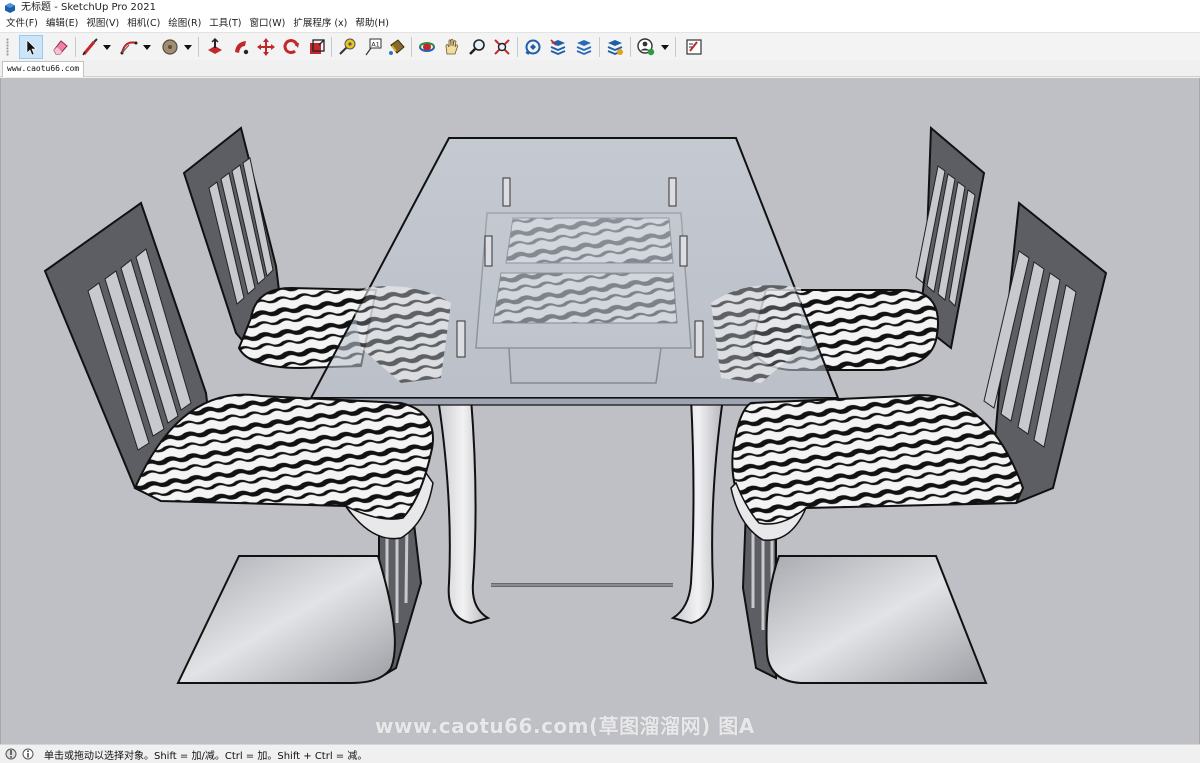 The image size is (1200, 763). I want to click on menu-camera: 相机(C), so click(143, 24).